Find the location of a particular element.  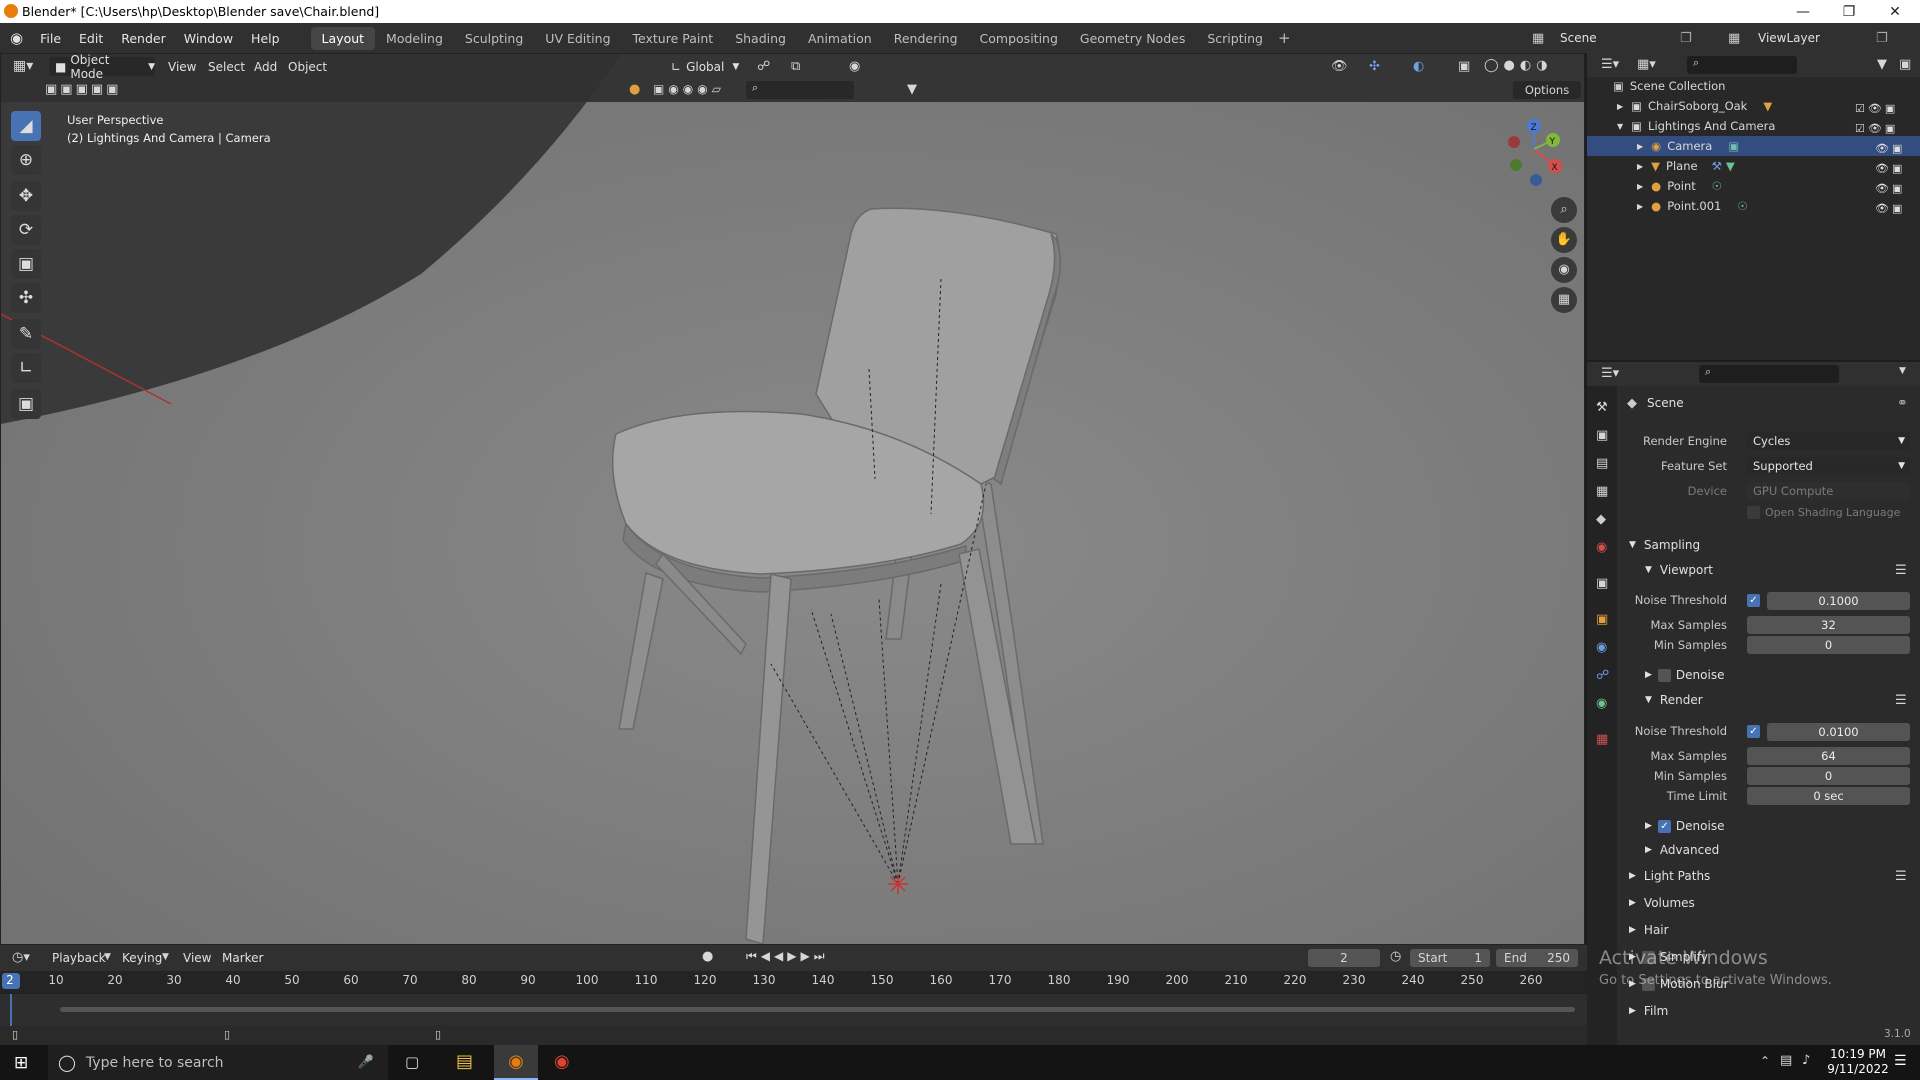

outliner-filter-icon: ▼ is located at coordinates (1882, 64).